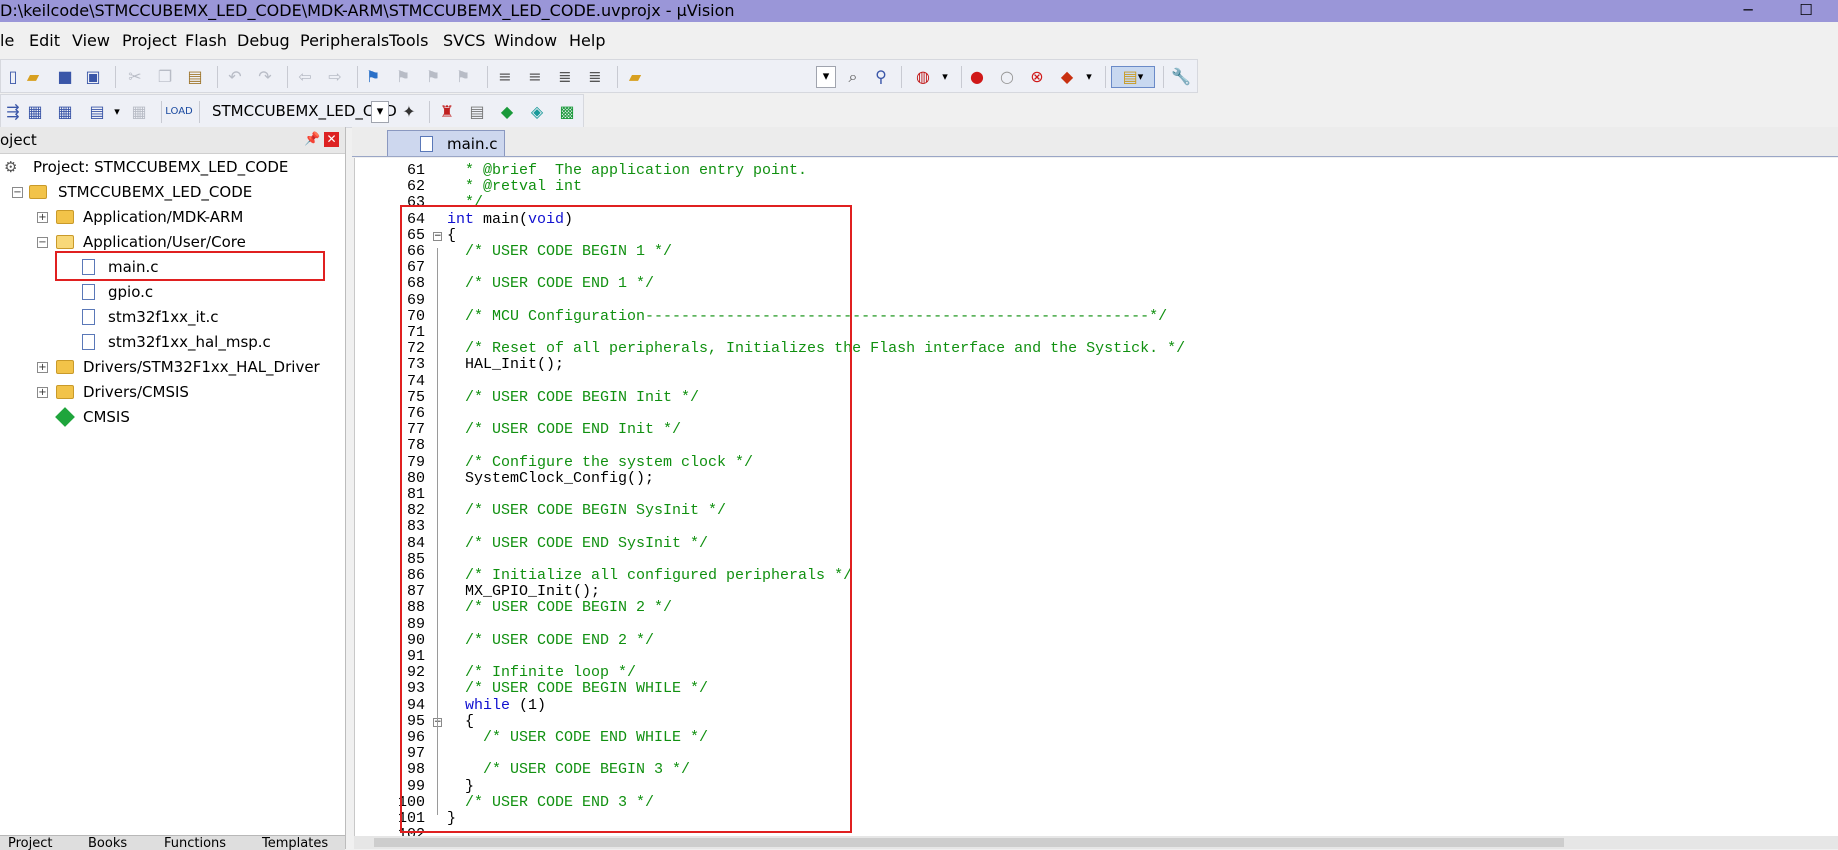 This screenshot has height=850, width=1838. What do you see at coordinates (178, 112) in the screenshot?
I see `download-icon: LOAD` at bounding box center [178, 112].